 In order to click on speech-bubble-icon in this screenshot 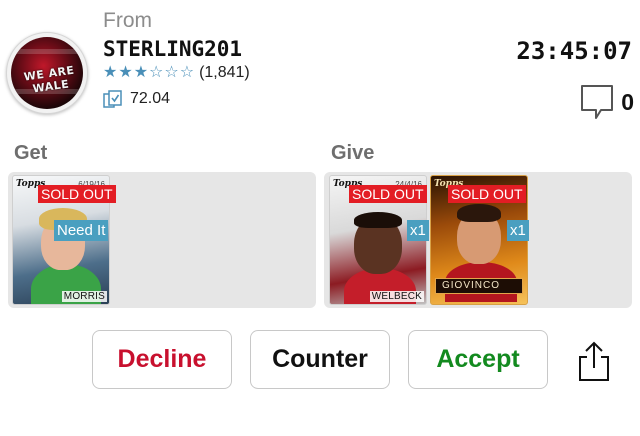, I will do `click(597, 102)`.